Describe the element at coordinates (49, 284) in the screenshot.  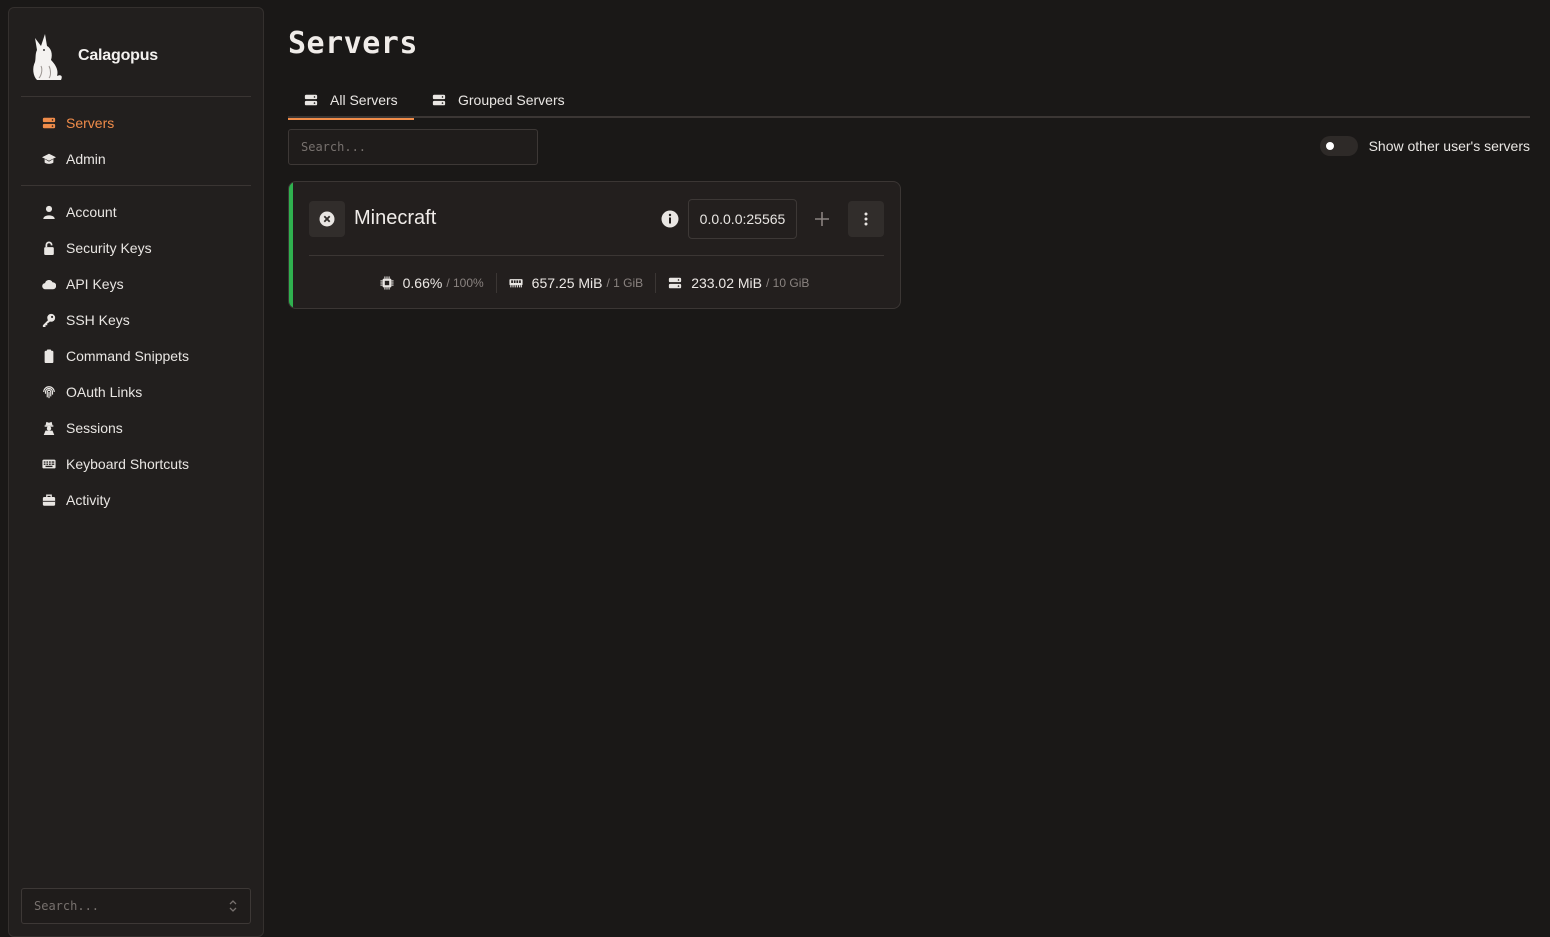
I see `cloud-icon` at that location.